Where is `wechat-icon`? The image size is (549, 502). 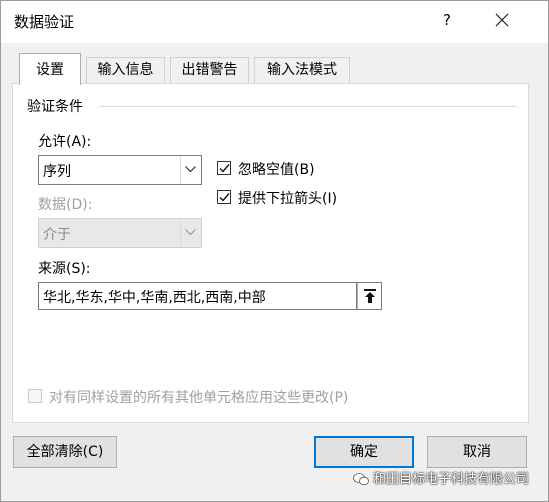 wechat-icon is located at coordinates (361, 479).